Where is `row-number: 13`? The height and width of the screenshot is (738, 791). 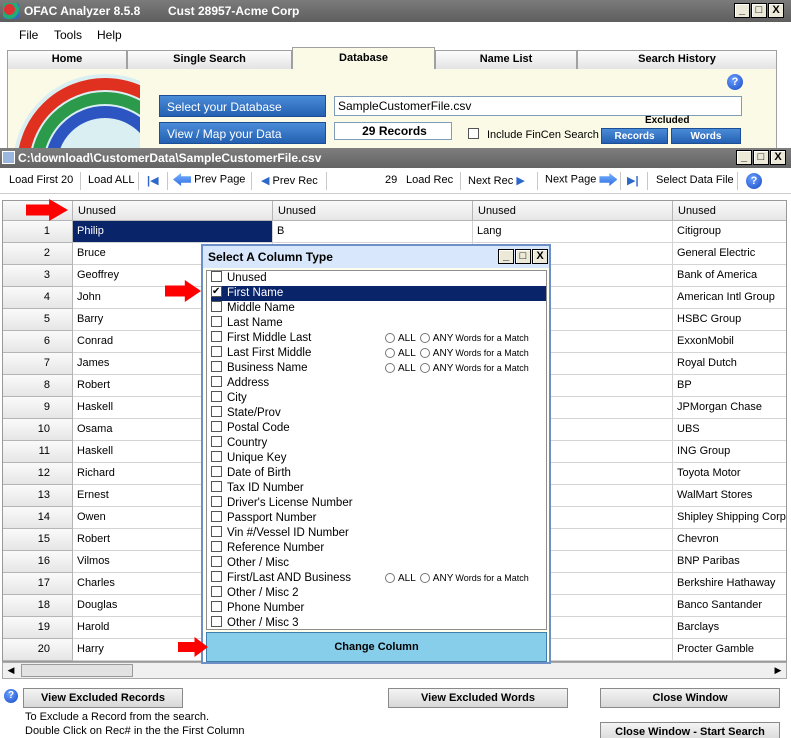
row-number: 13 is located at coordinates (38, 496).